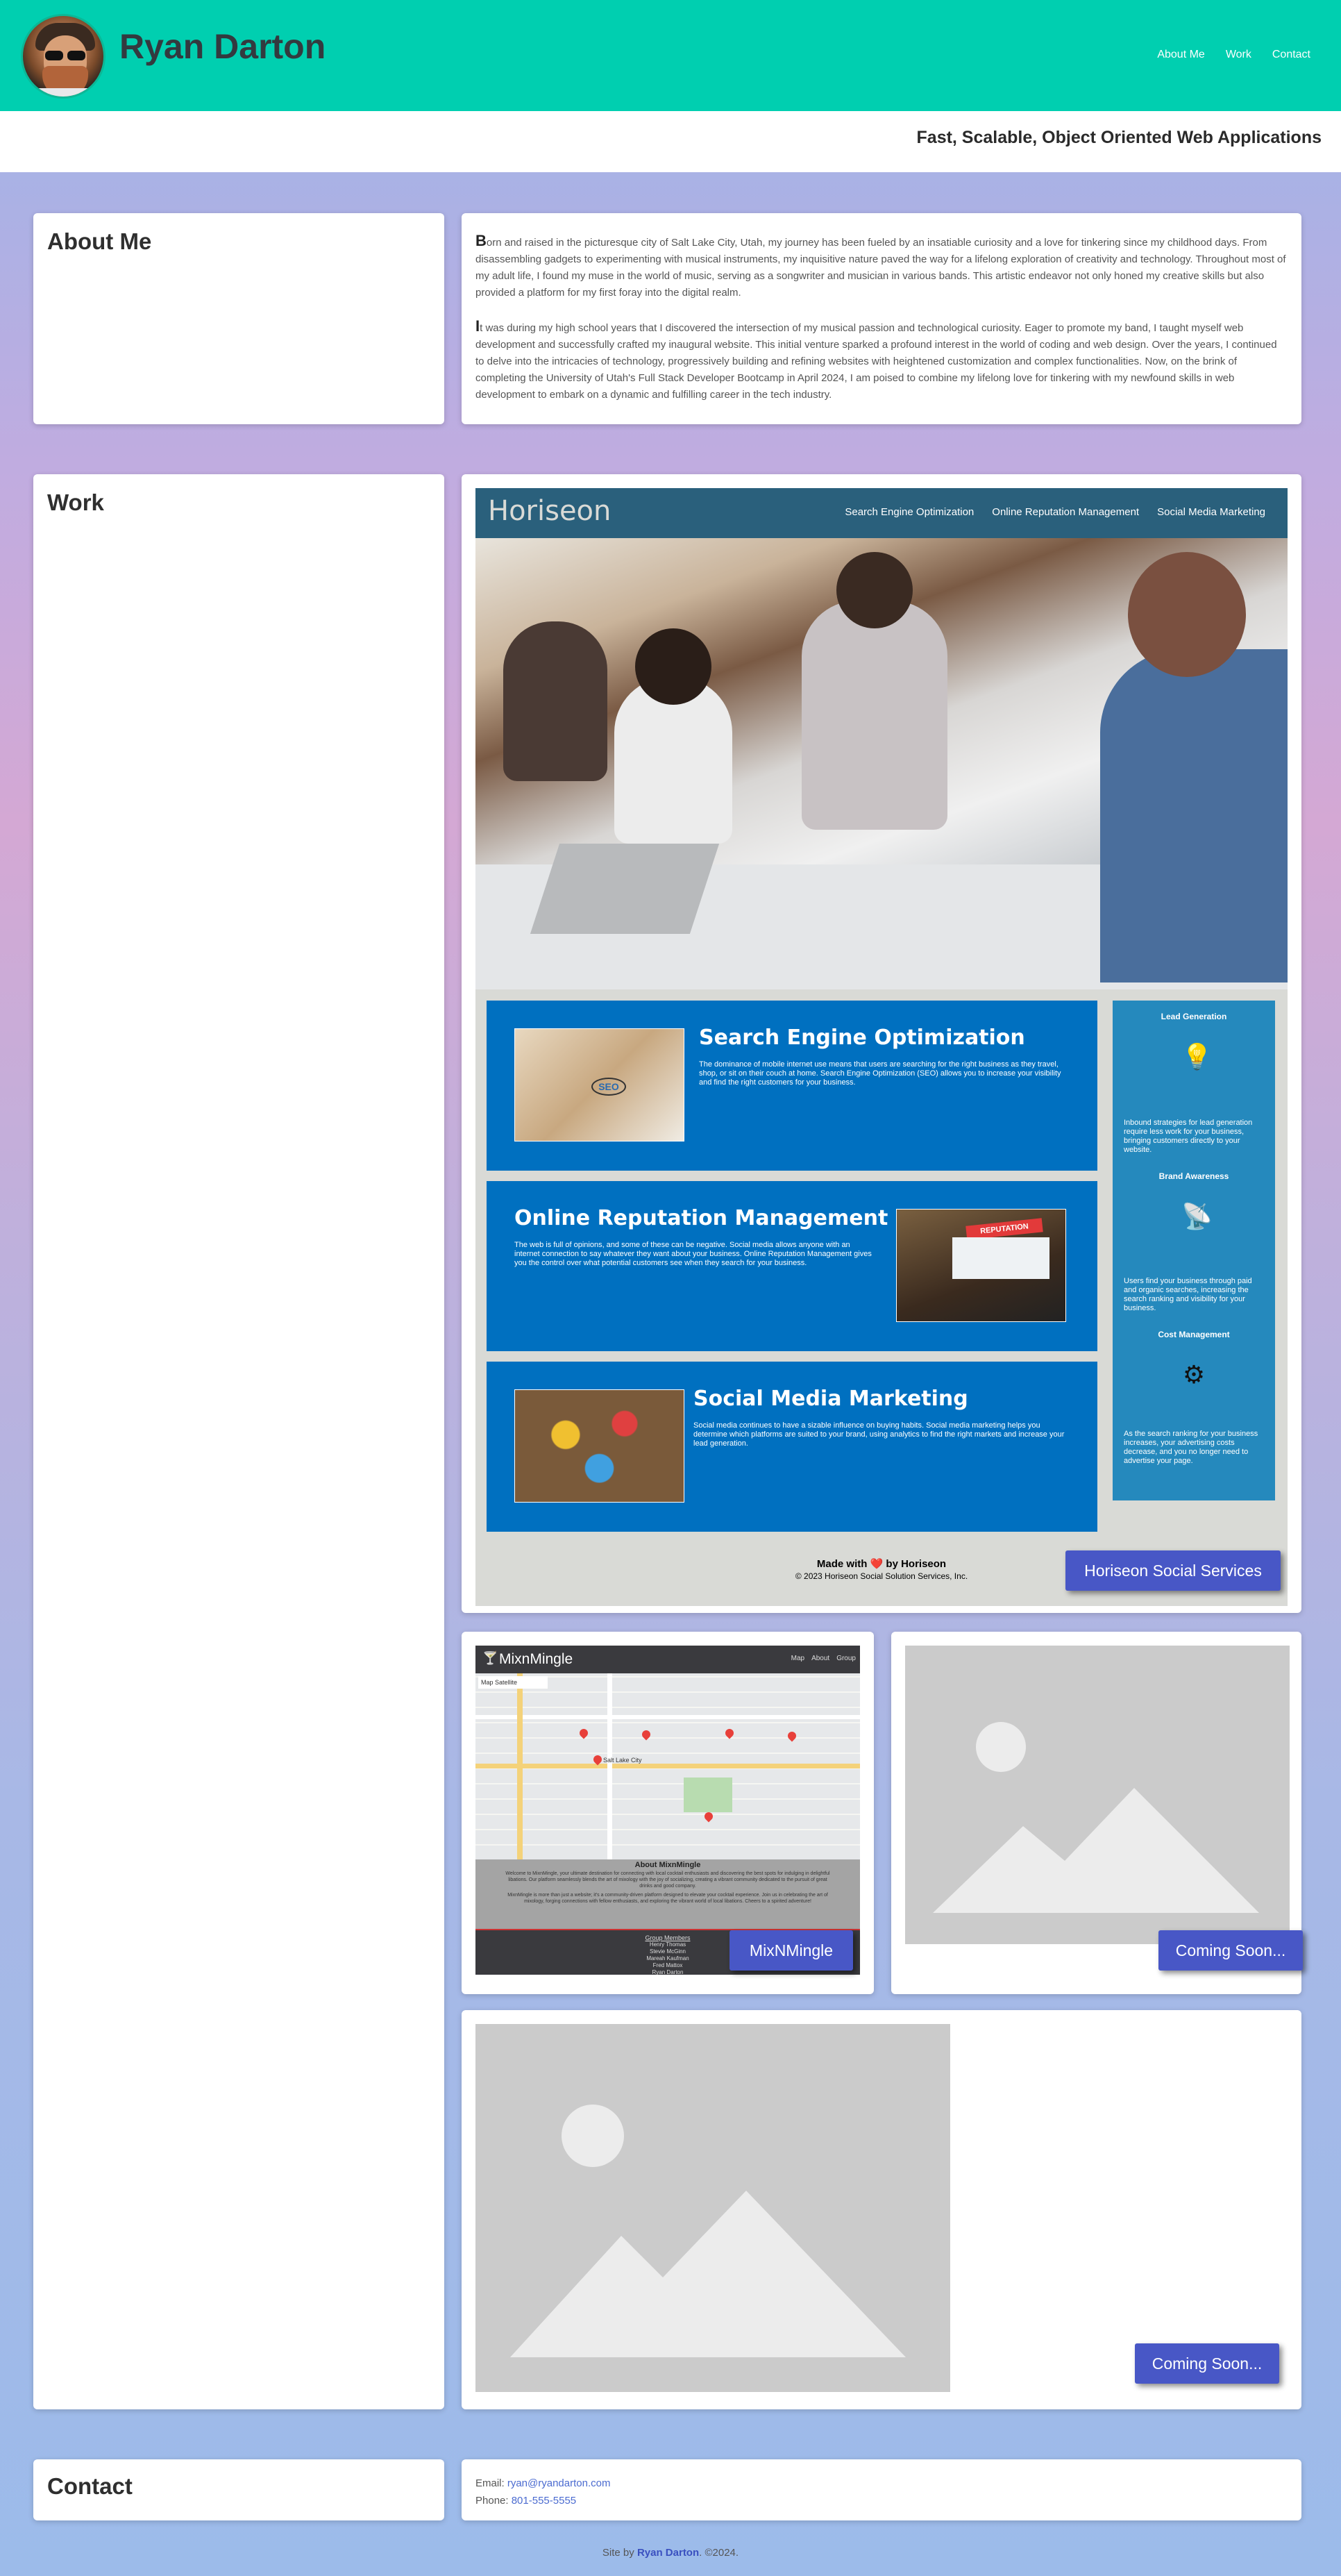 The height and width of the screenshot is (2576, 1341). Describe the element at coordinates (1194, 1016) in the screenshot. I see `benefit-title: Lead Generation` at that location.